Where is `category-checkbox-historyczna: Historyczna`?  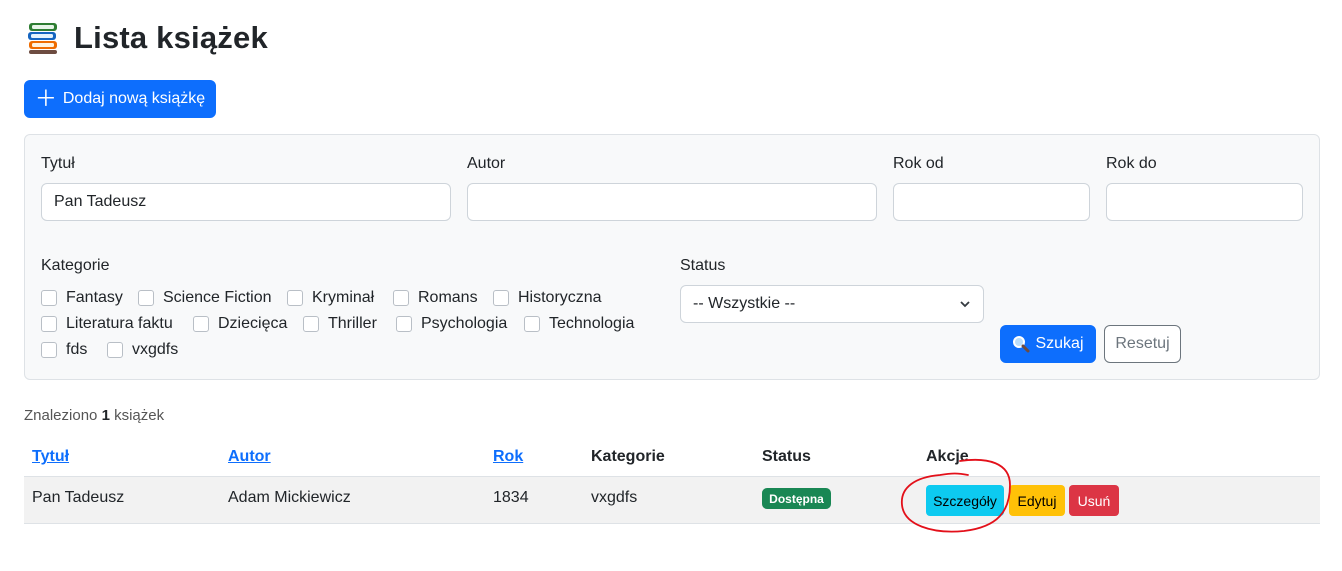 category-checkbox-historyczna: Historyczna is located at coordinates (547, 298).